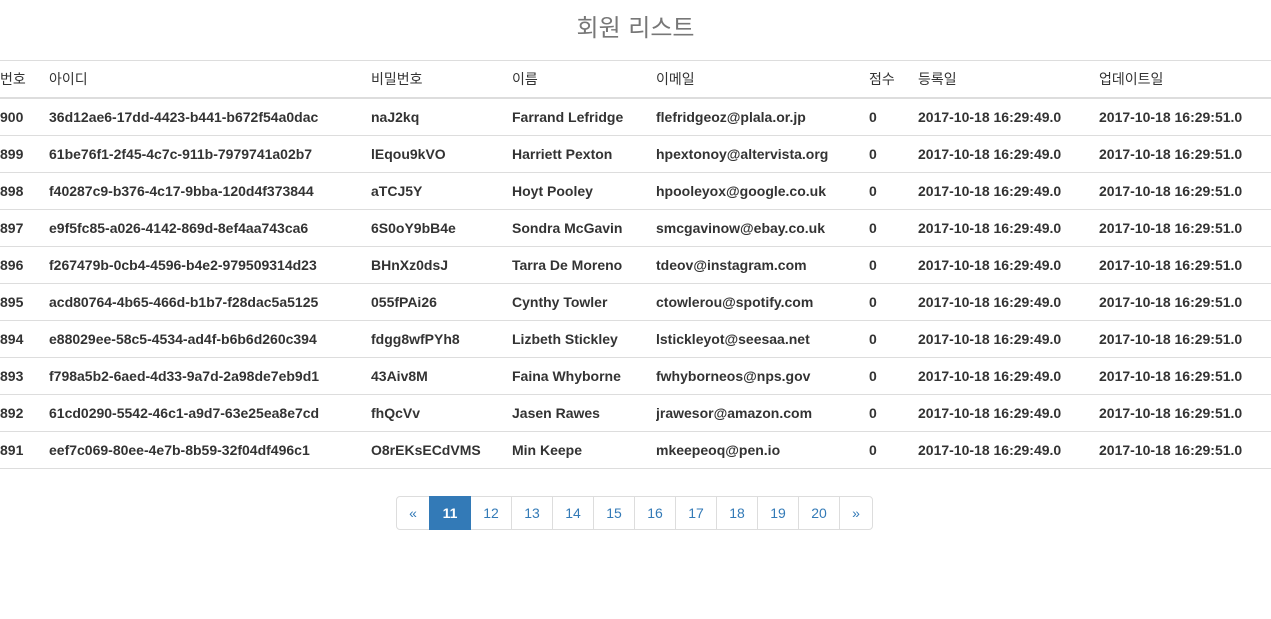 The height and width of the screenshot is (619, 1271). What do you see at coordinates (584, 228) in the screenshot?
I see `cell-name: Sondra McGavin` at bounding box center [584, 228].